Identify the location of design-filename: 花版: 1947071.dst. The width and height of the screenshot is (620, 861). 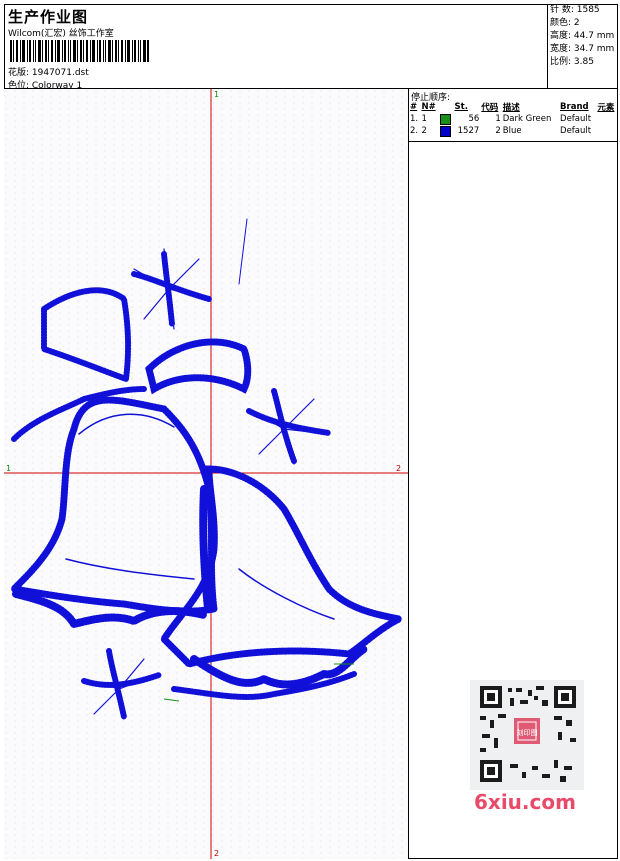
(48, 73).